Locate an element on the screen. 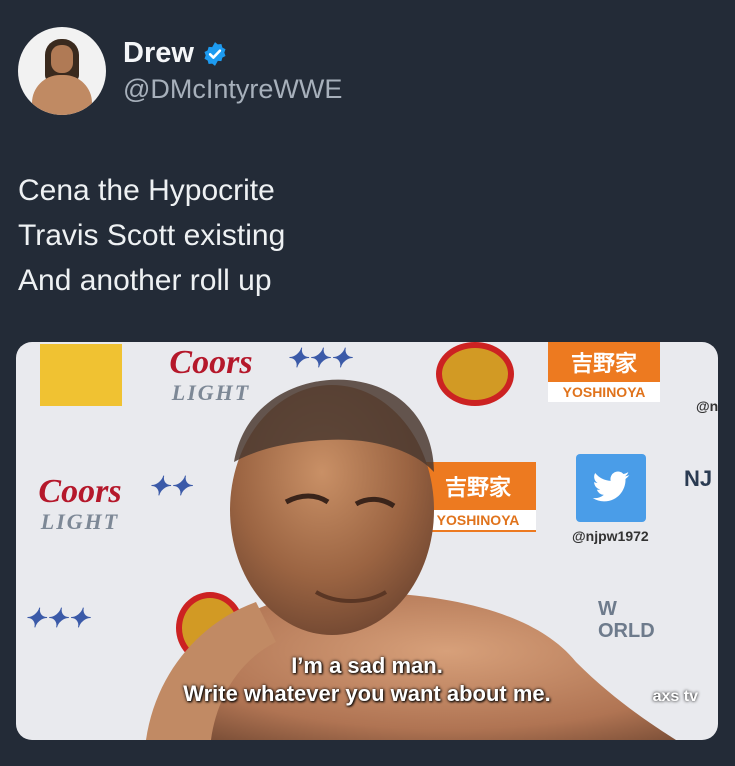  author-info: Drew @DMcIntyreWWE is located at coordinates (232, 71).